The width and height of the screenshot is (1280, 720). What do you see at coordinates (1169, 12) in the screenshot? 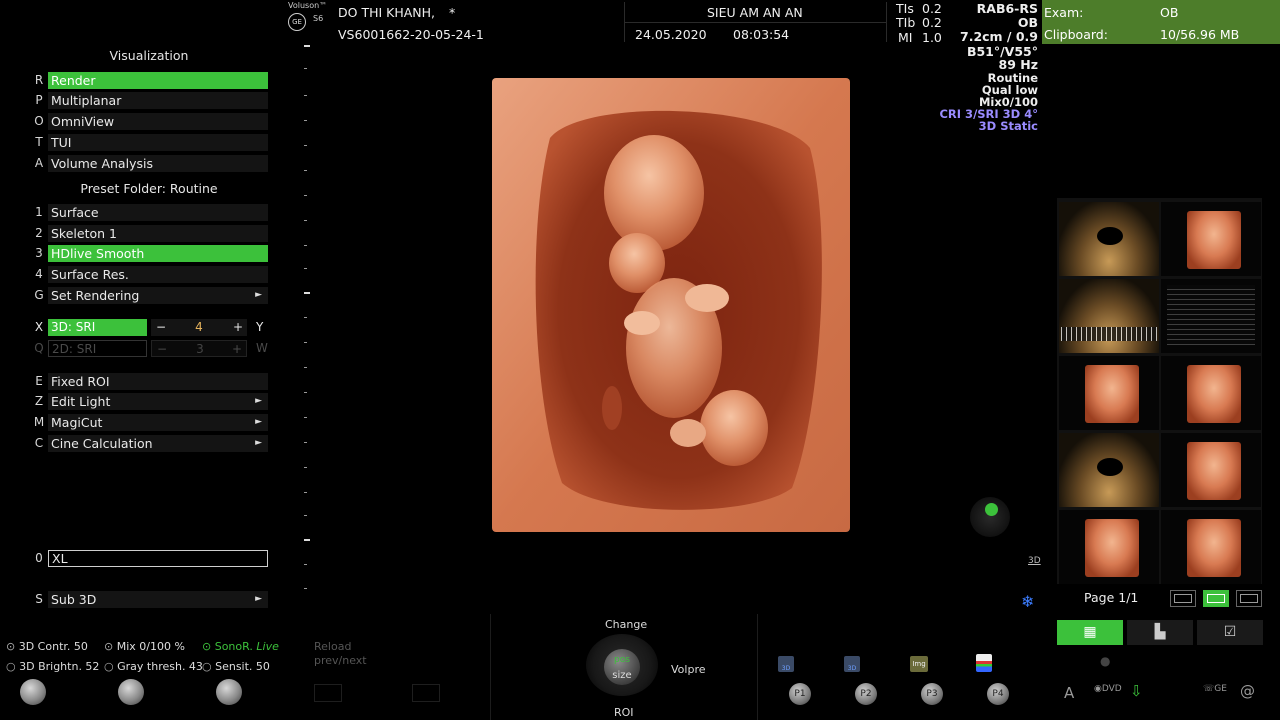
I see `exam-value: OB` at bounding box center [1169, 12].